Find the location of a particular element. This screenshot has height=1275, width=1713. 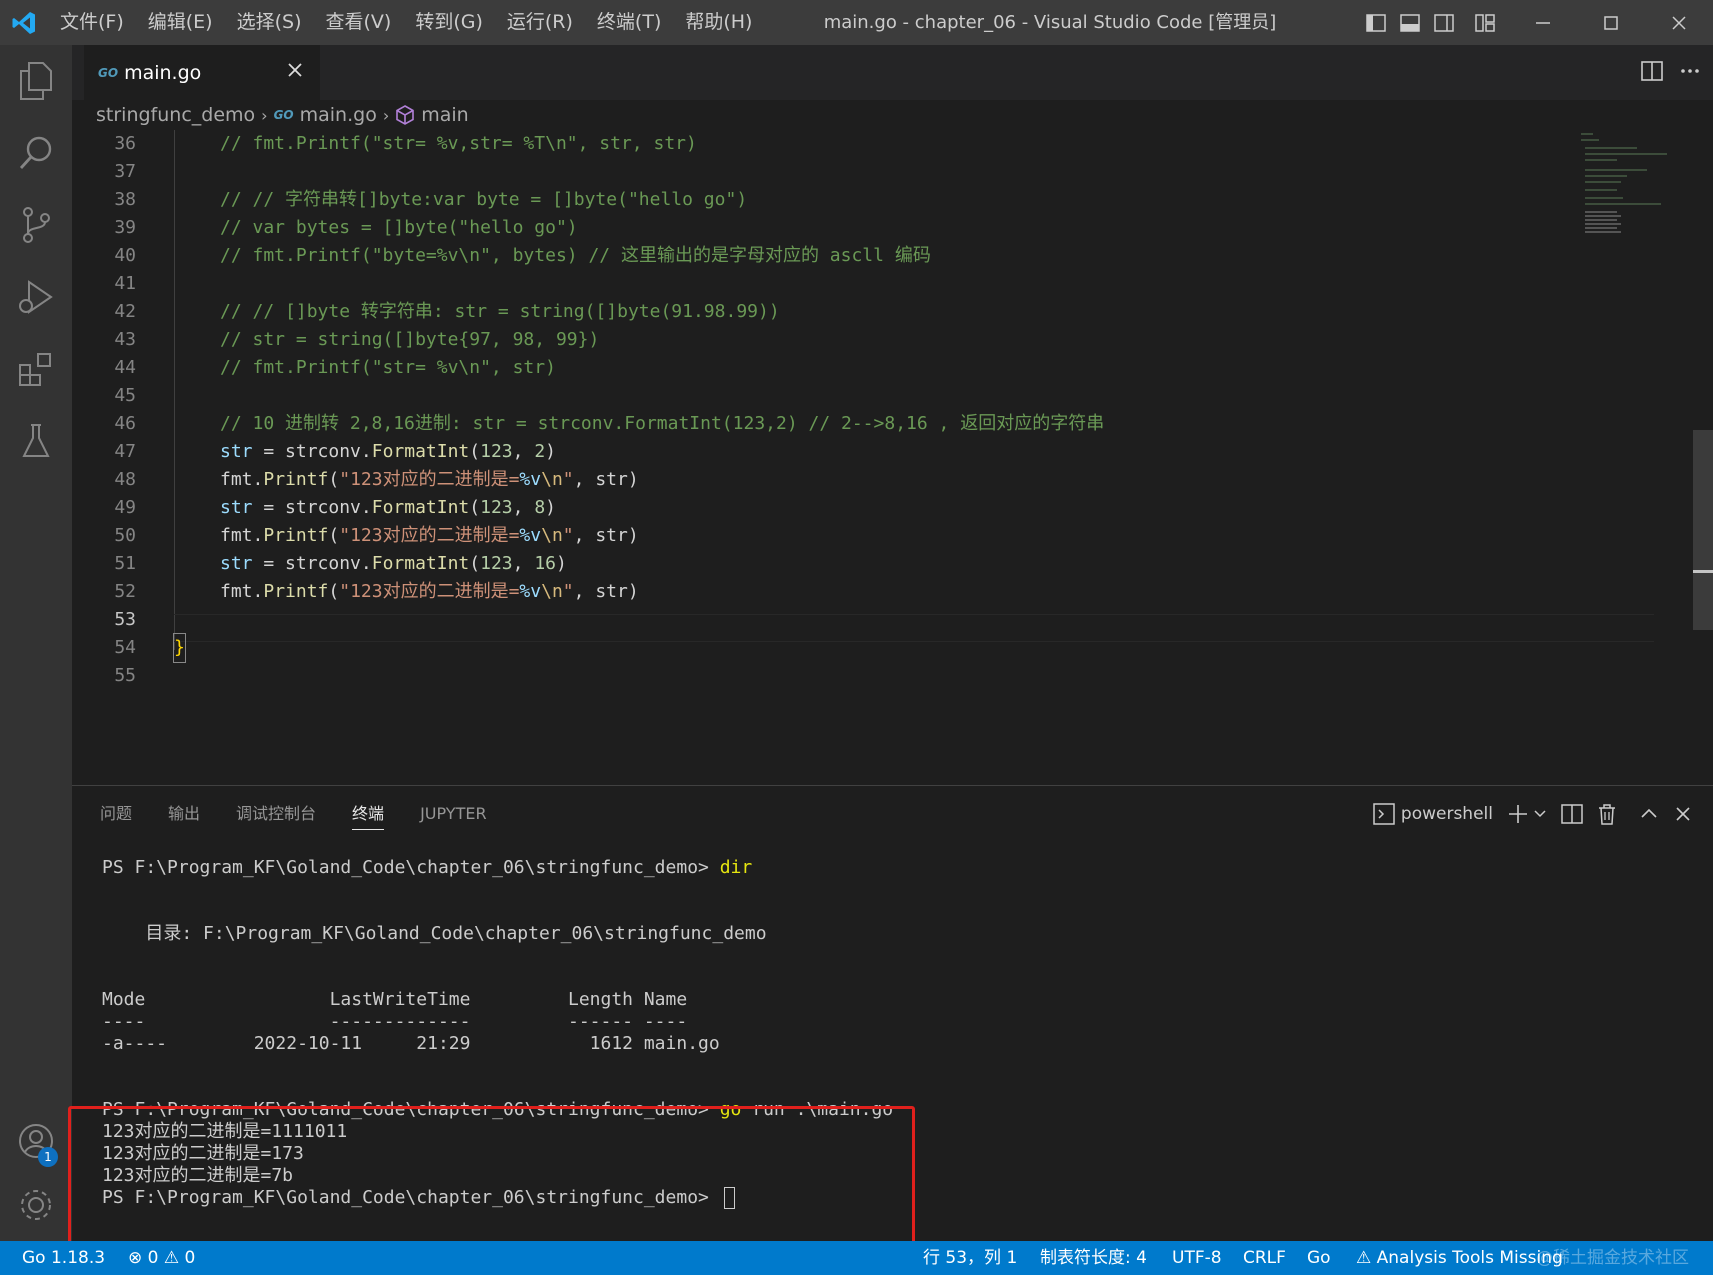

run-debug-icon is located at coordinates (36, 297).